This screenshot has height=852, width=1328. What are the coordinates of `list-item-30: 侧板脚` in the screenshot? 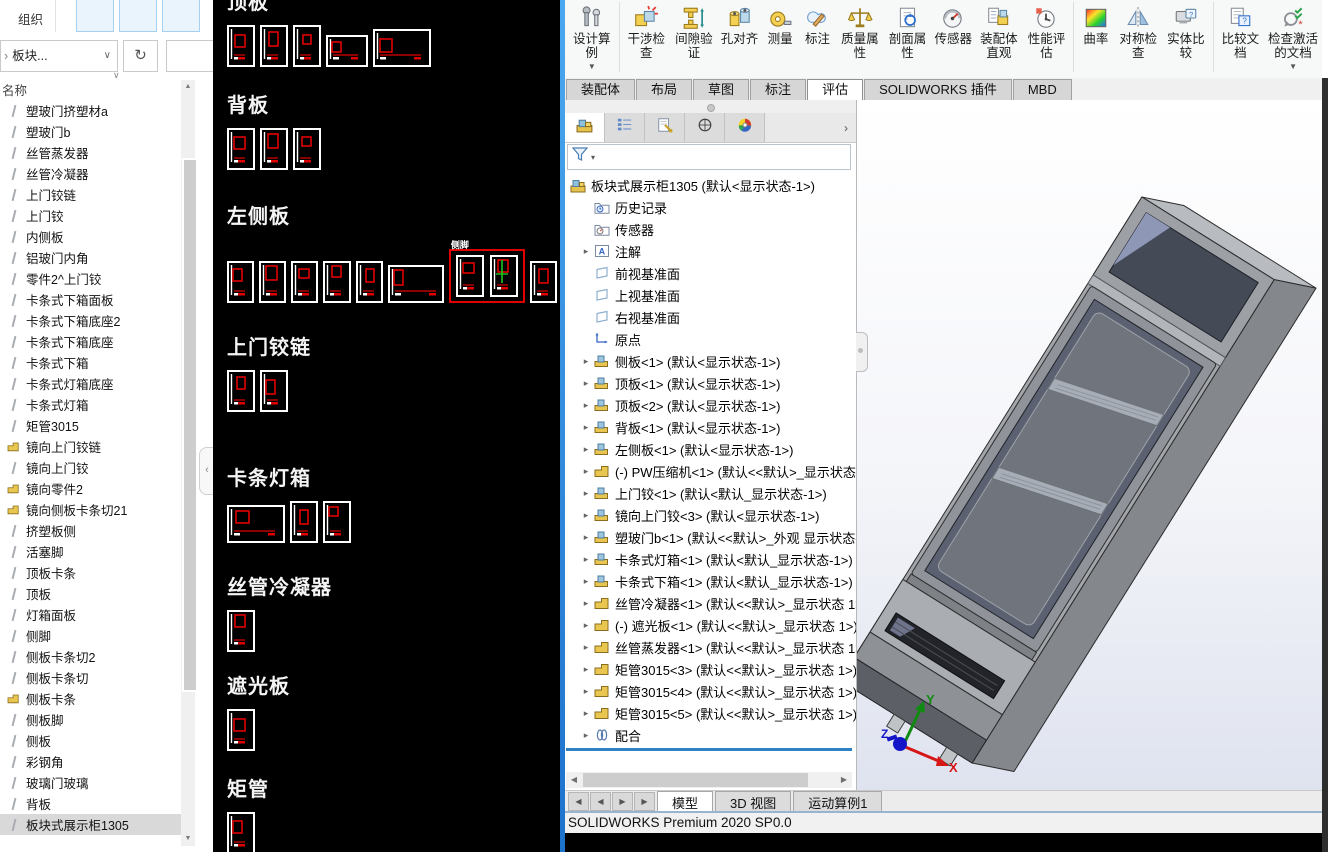 It's located at (90, 719).